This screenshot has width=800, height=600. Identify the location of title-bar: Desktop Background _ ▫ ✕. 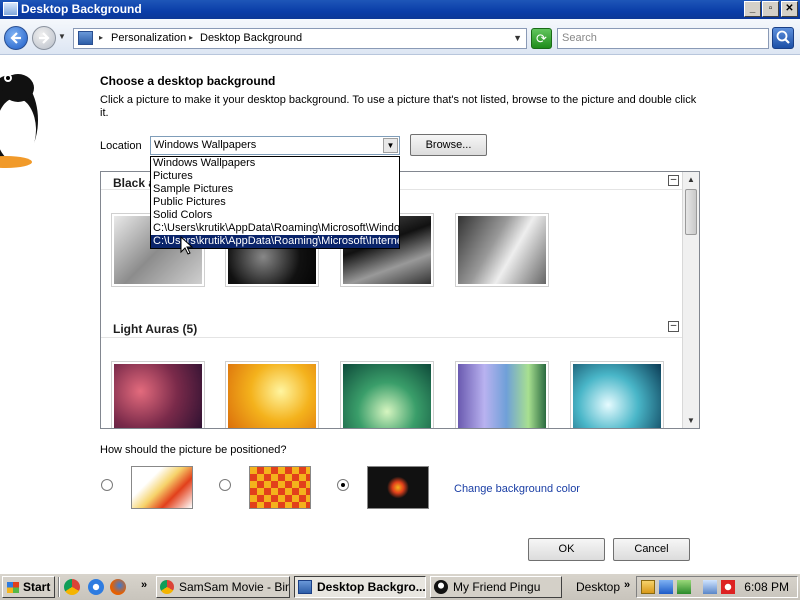
(400, 9).